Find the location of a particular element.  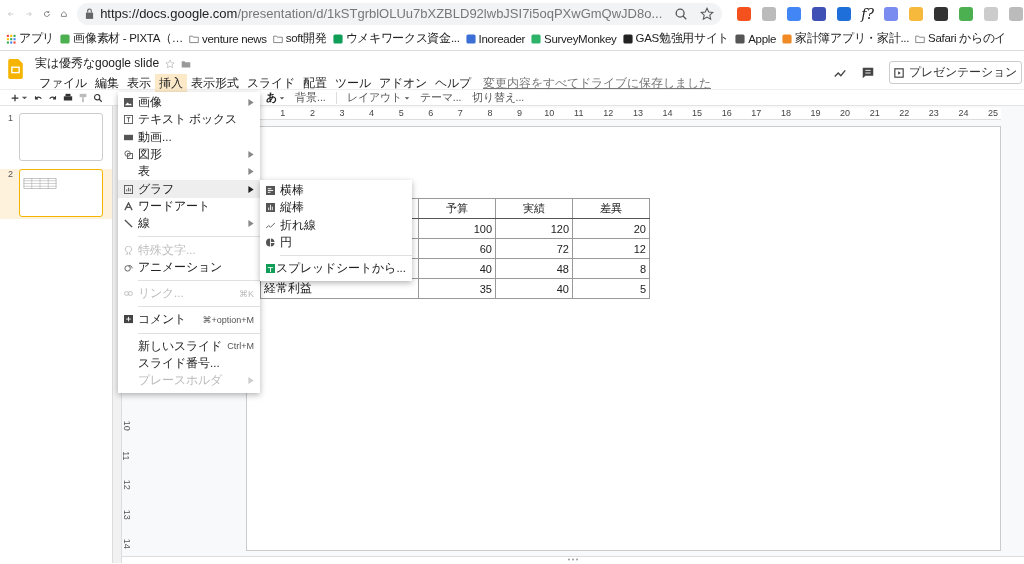

add-comment-icon is located at coordinates (128, 320).